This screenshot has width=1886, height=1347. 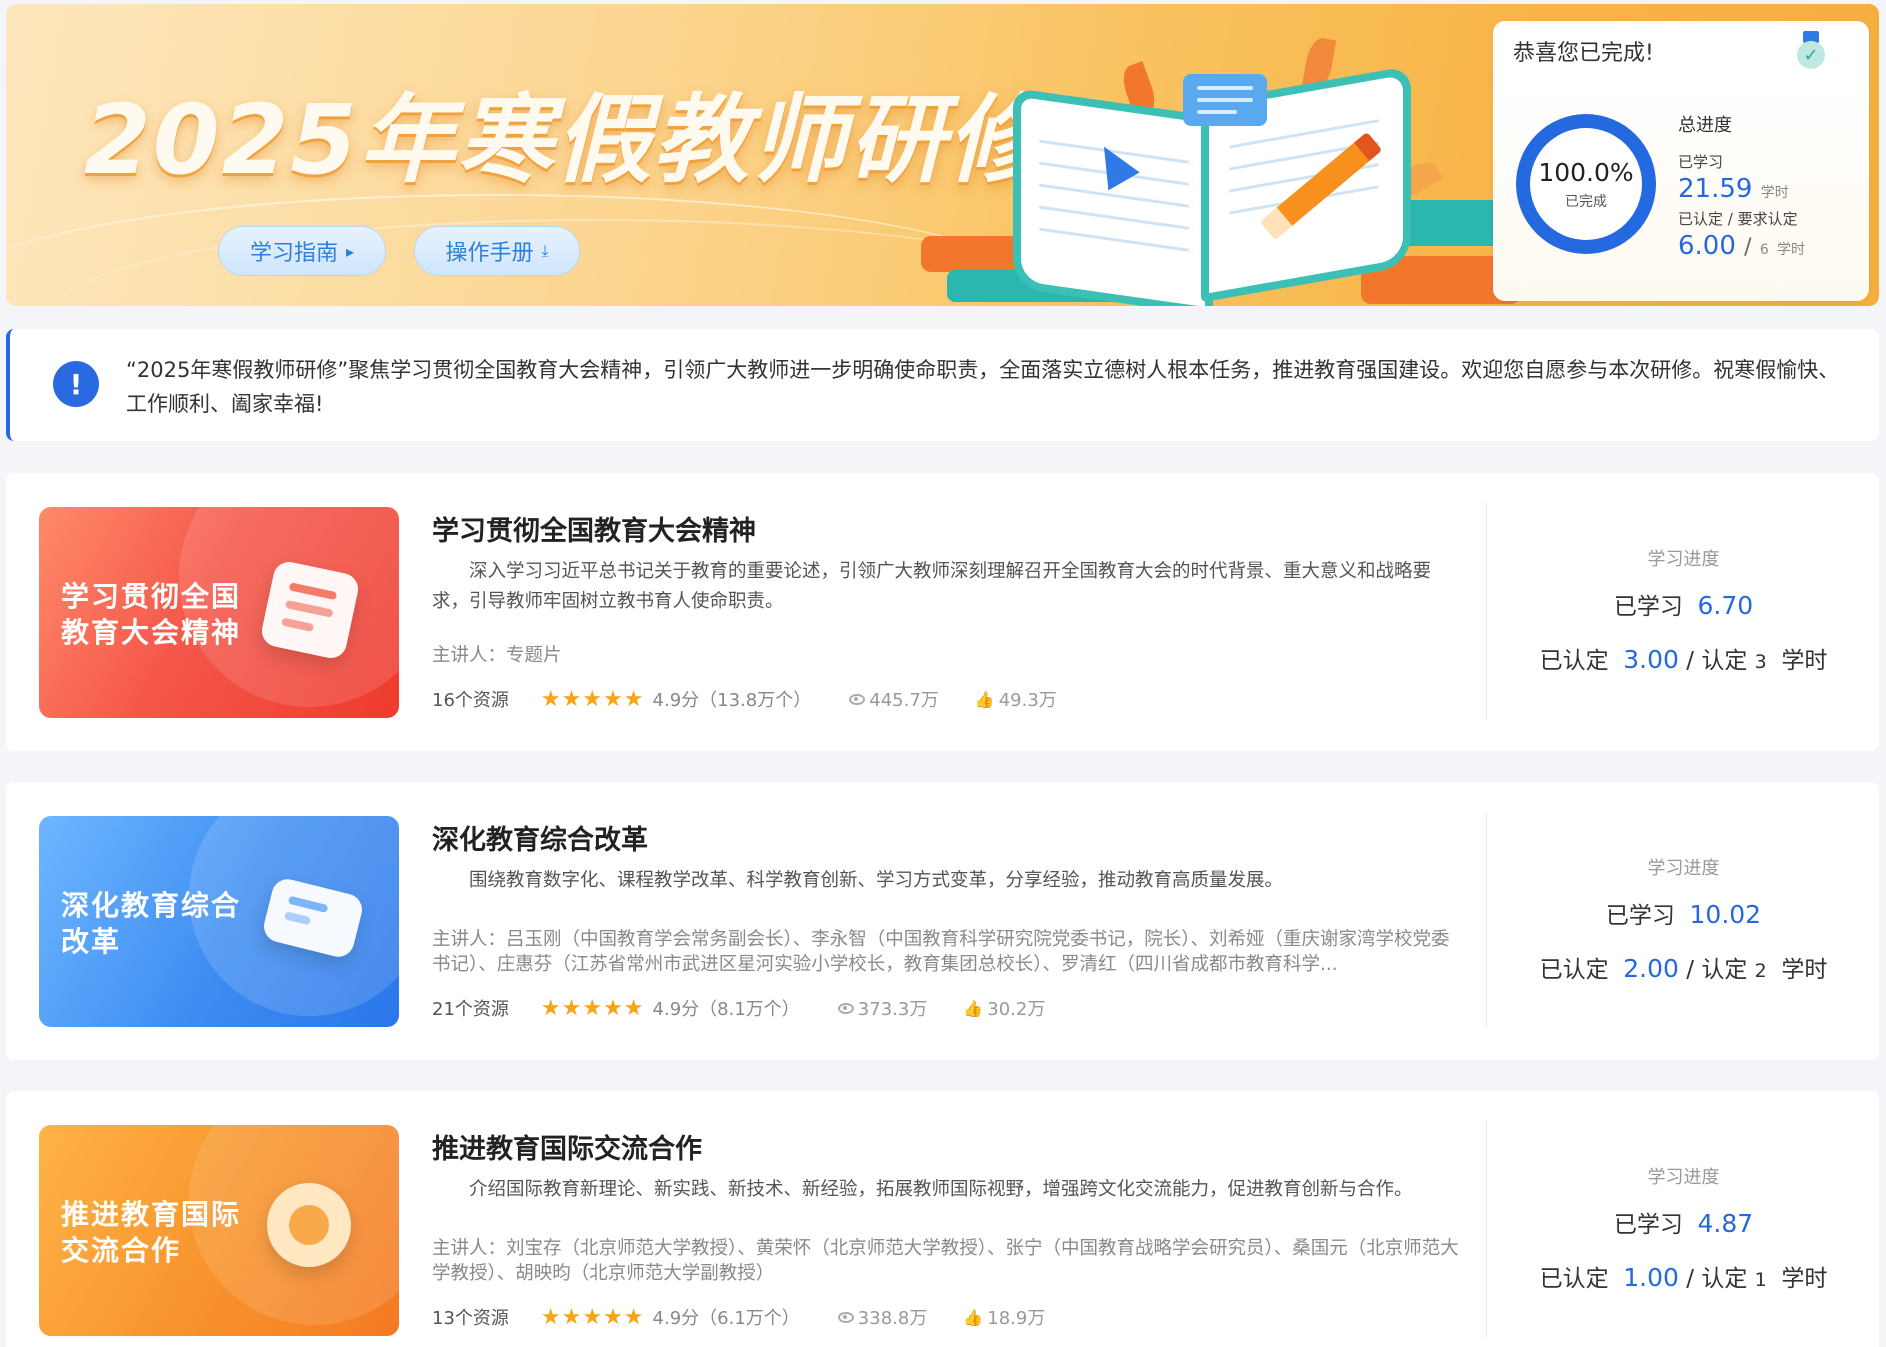 I want to click on thumbnail-text: 推进教育国际交流合作, so click(x=151, y=1232).